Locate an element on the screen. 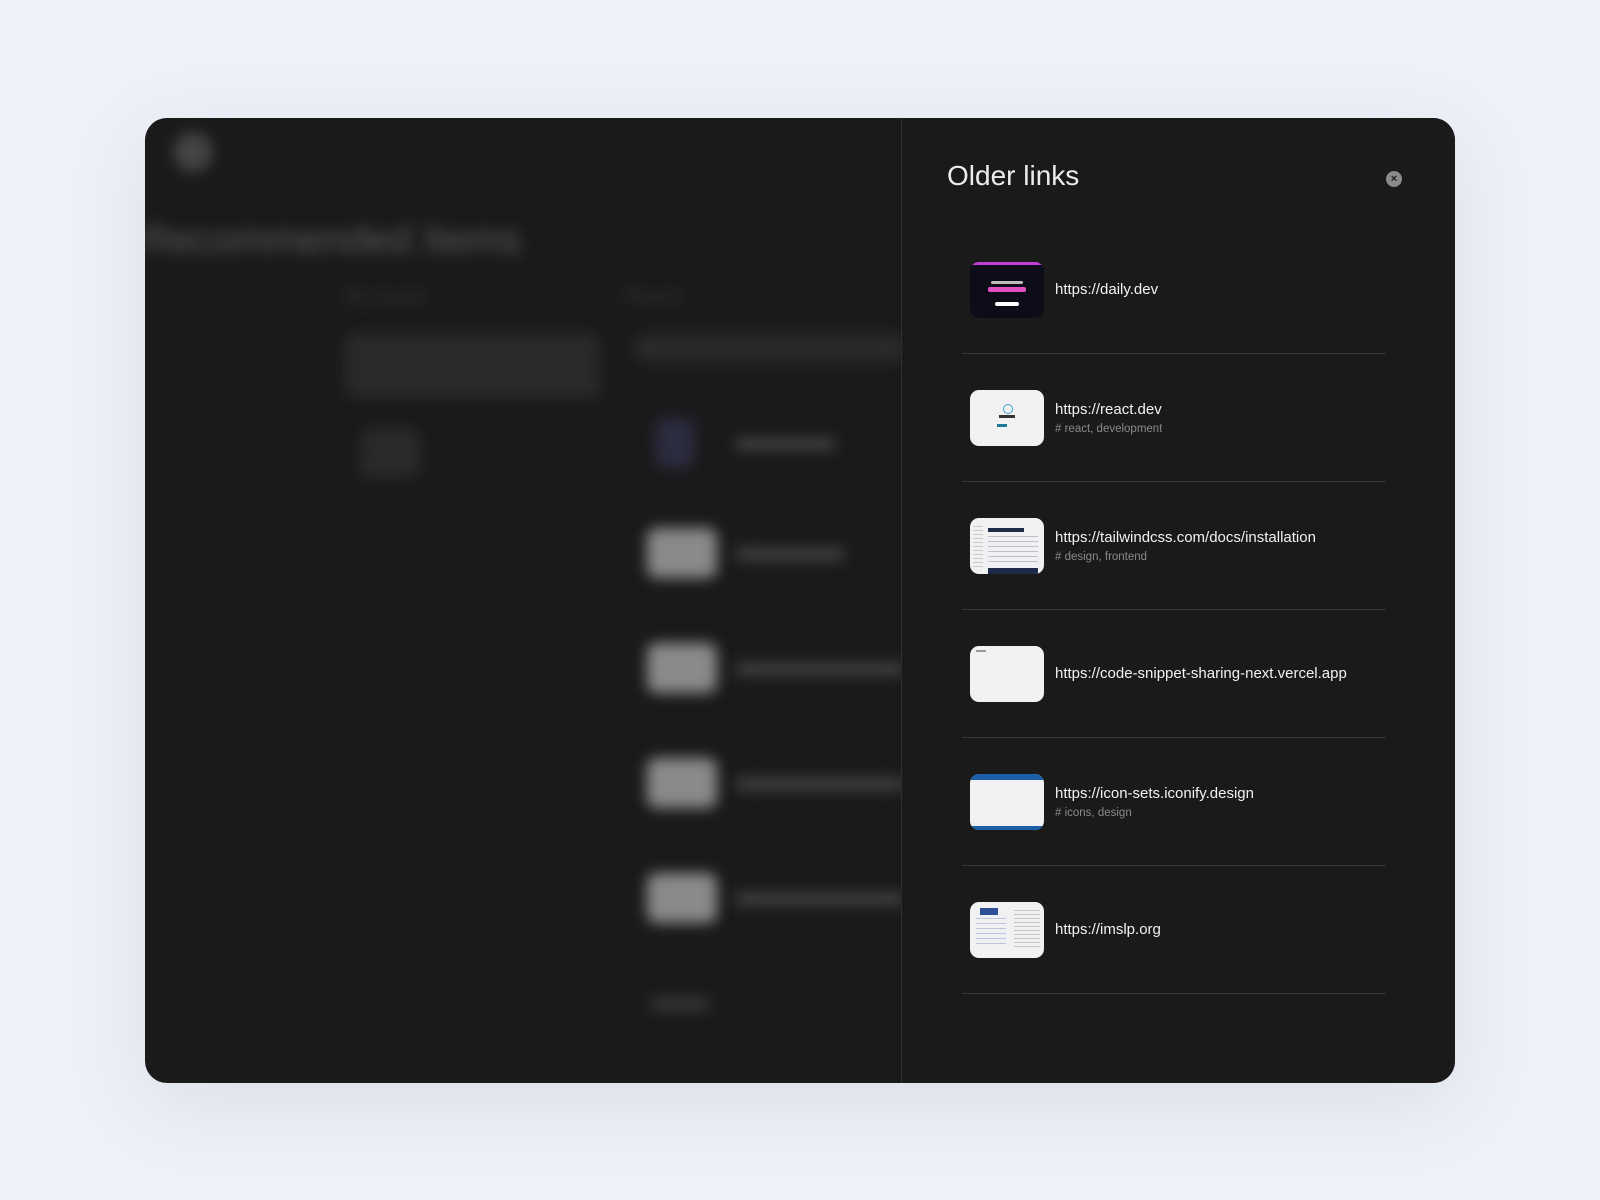 The image size is (1600, 1200). link-url: https://react.dev is located at coordinates (1108, 409).